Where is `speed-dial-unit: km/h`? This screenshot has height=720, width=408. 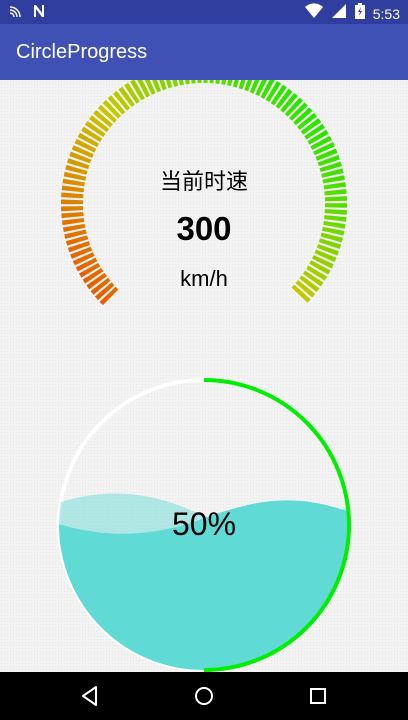
speed-dial-unit: km/h is located at coordinates (204, 278).